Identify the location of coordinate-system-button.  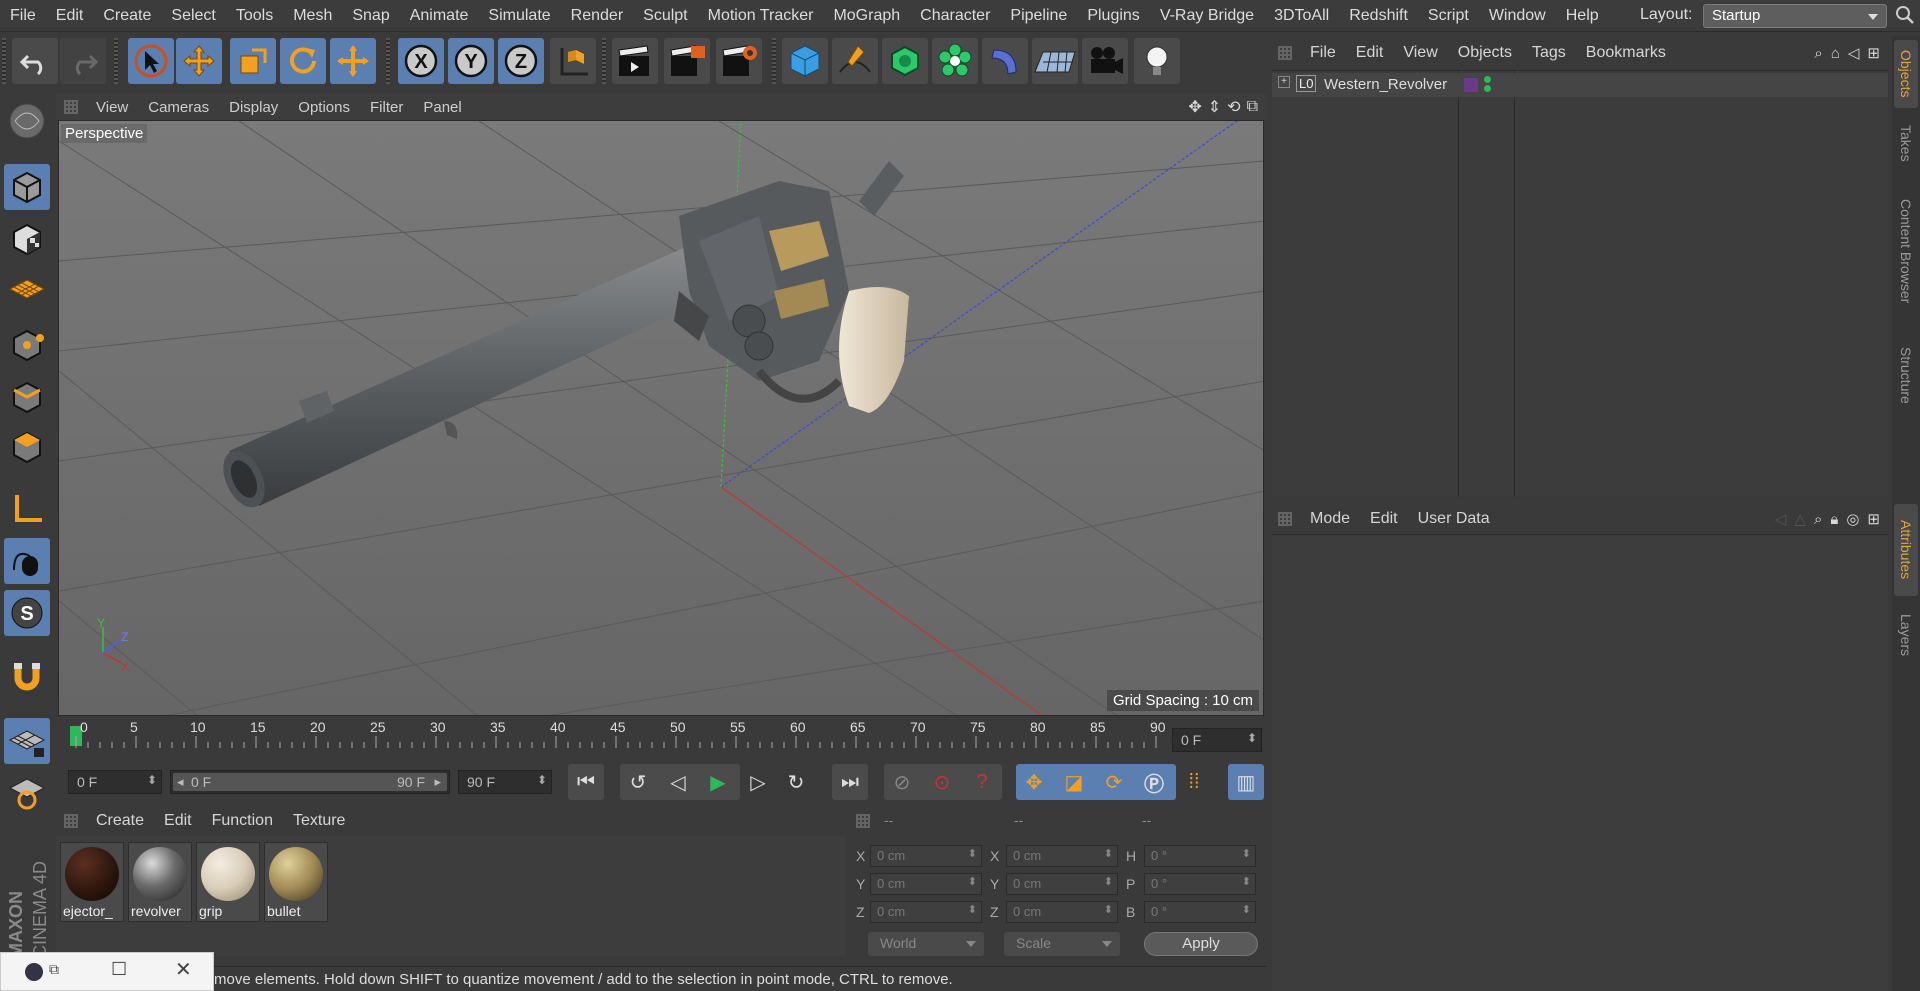
(573, 61).